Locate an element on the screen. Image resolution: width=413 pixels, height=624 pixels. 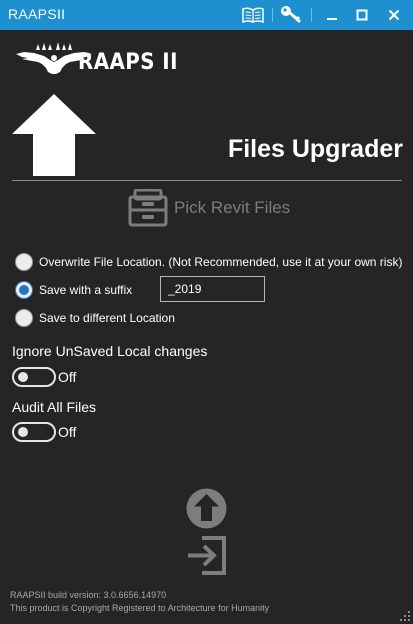
logo-text: RAAPS II is located at coordinates (128, 62).